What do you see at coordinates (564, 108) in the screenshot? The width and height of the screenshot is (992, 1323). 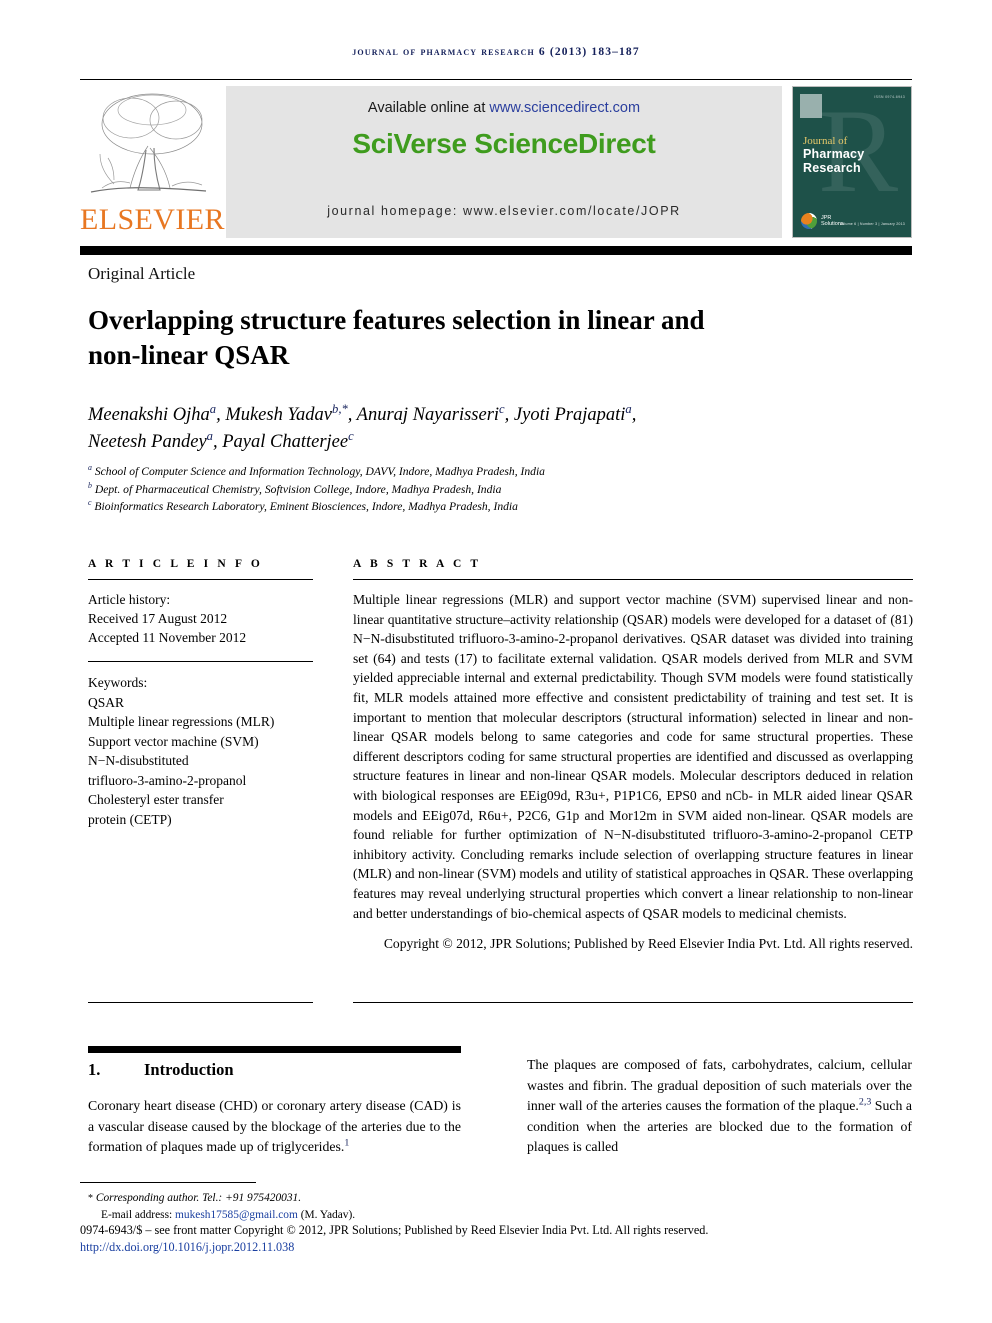 I see `sciencedirect-url: www.sciencedirect.com` at bounding box center [564, 108].